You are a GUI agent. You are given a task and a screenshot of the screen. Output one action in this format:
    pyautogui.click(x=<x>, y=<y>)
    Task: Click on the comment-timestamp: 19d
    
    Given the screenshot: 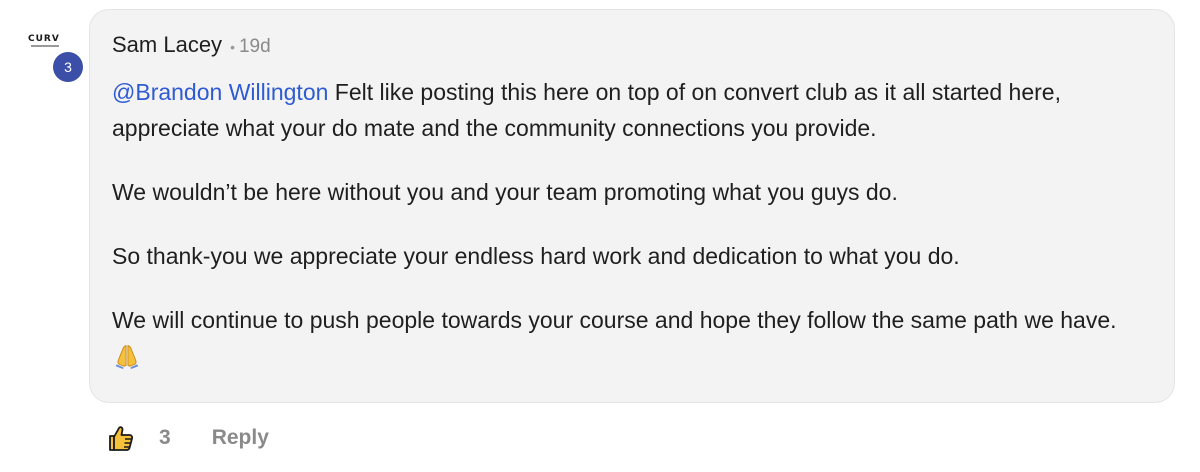 What is the action you would take?
    pyautogui.click(x=255, y=47)
    